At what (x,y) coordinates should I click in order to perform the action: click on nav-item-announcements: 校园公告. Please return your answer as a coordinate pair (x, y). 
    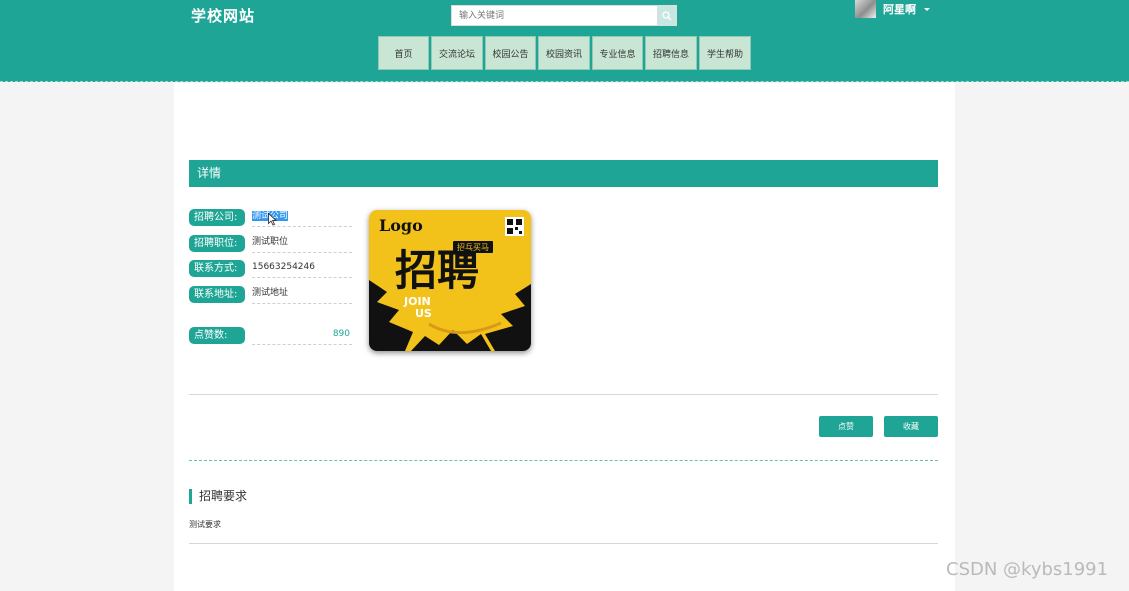
    Looking at the image, I should click on (510, 53).